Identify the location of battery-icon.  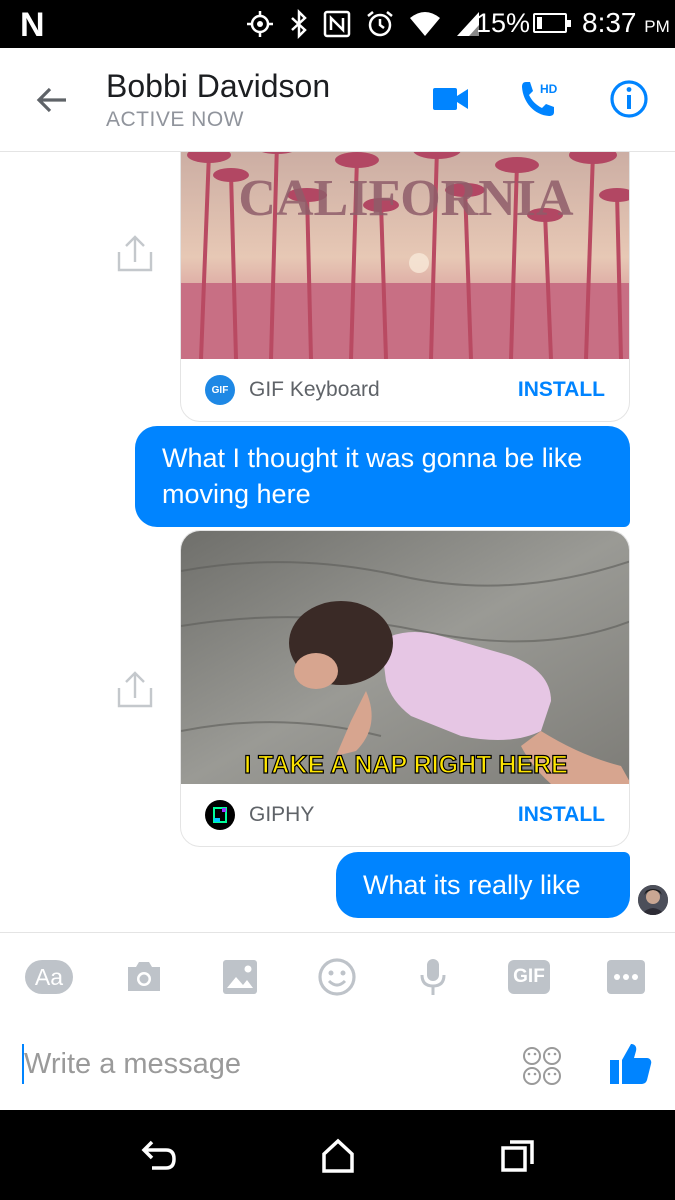
(552, 23).